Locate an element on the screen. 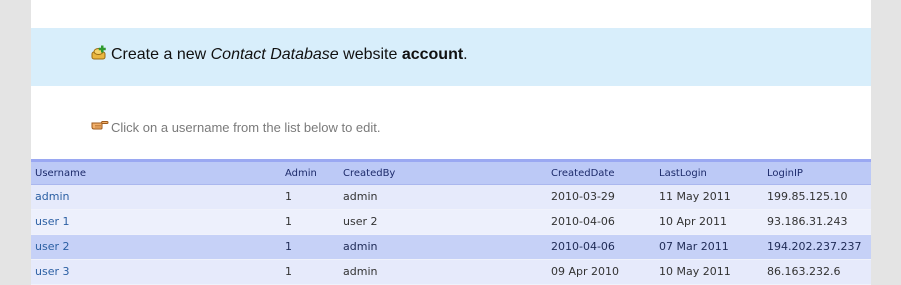  username-link: user 2 is located at coordinates (52, 247).